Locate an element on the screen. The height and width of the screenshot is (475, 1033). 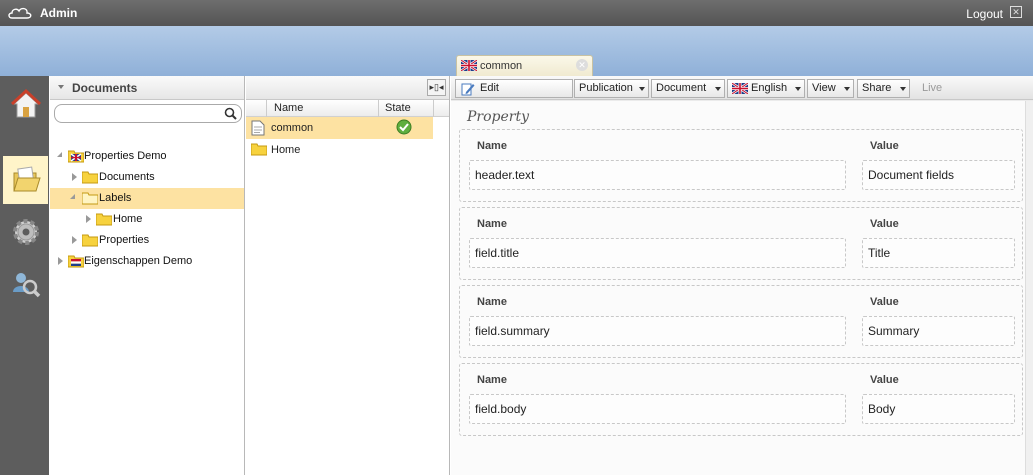
view-dropdown: View is located at coordinates (830, 88).